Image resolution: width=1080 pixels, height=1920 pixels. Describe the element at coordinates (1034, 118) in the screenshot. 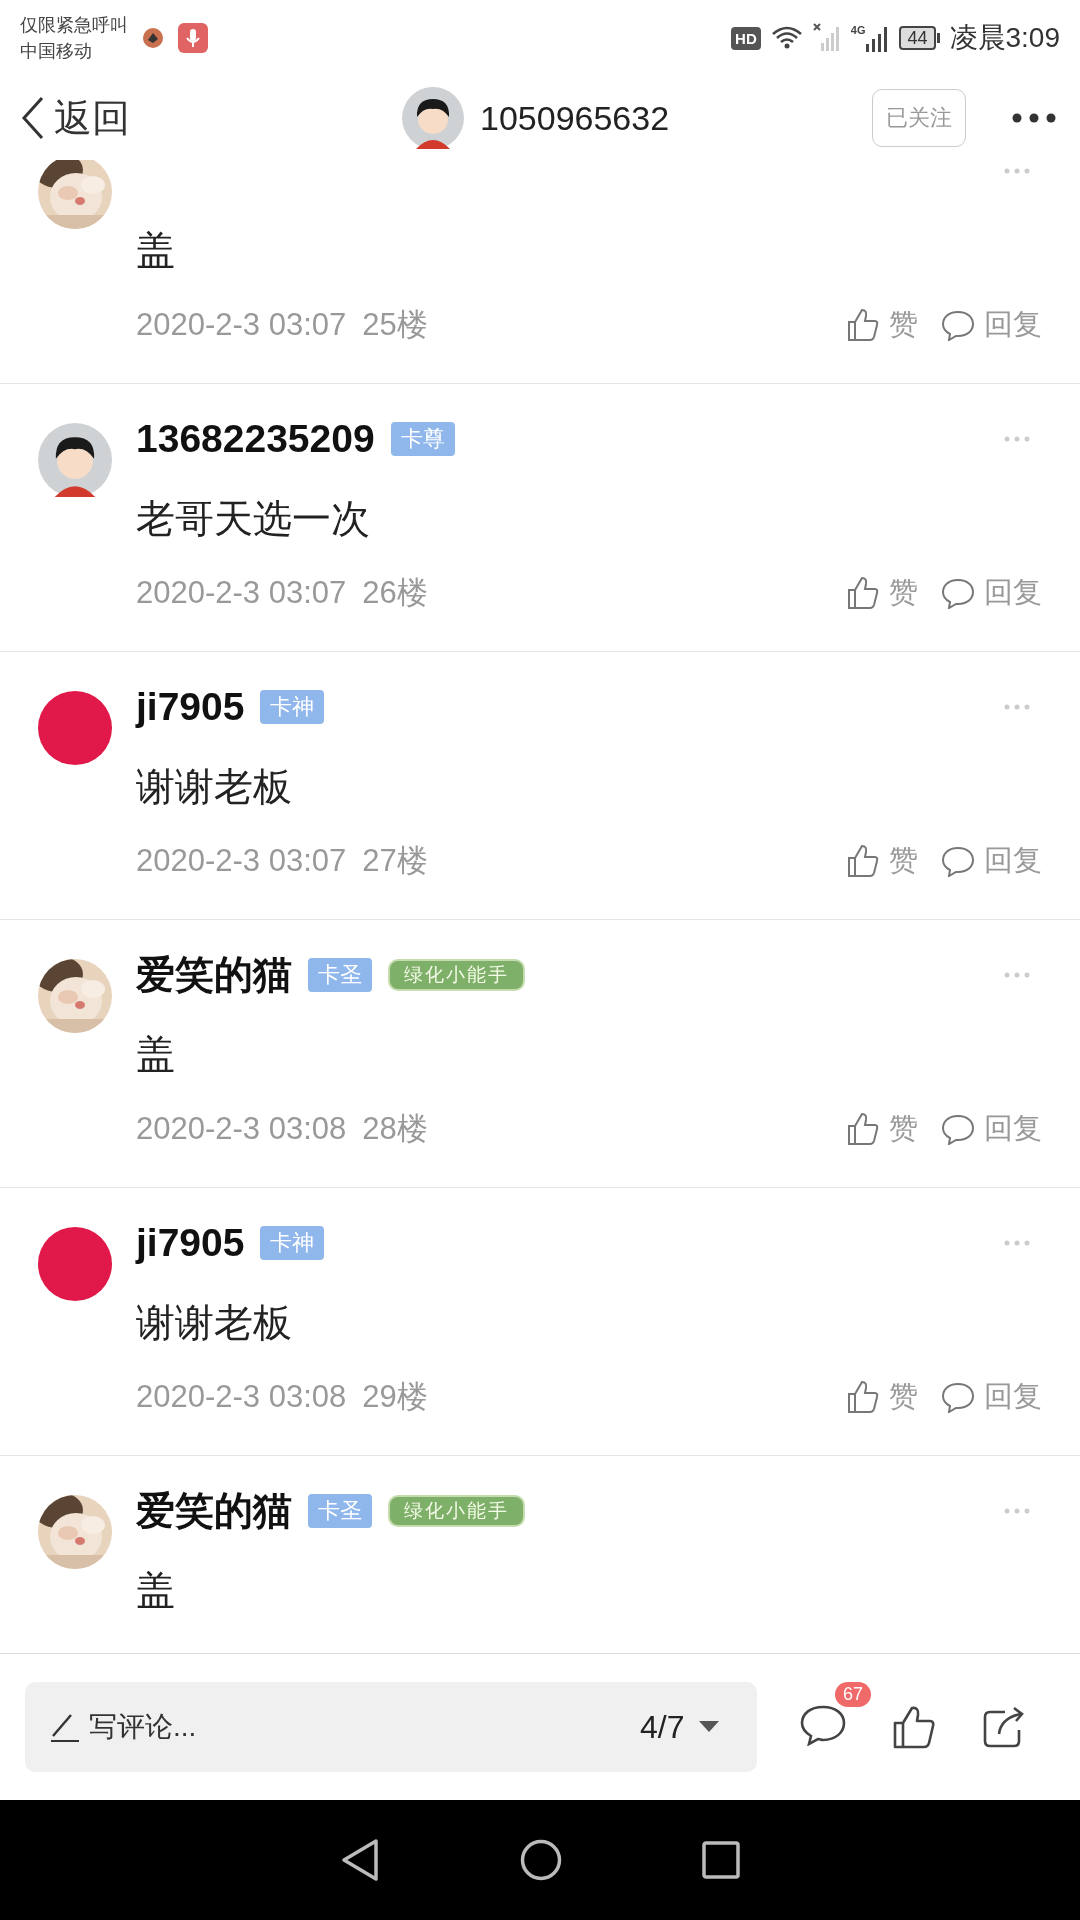

I see `more-icon` at that location.